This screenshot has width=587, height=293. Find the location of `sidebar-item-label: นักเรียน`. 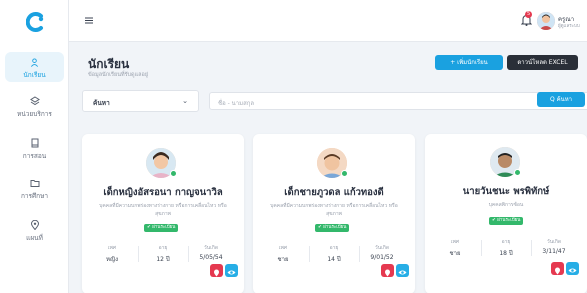

sidebar-item-label: นักเรียน is located at coordinates (34, 75).